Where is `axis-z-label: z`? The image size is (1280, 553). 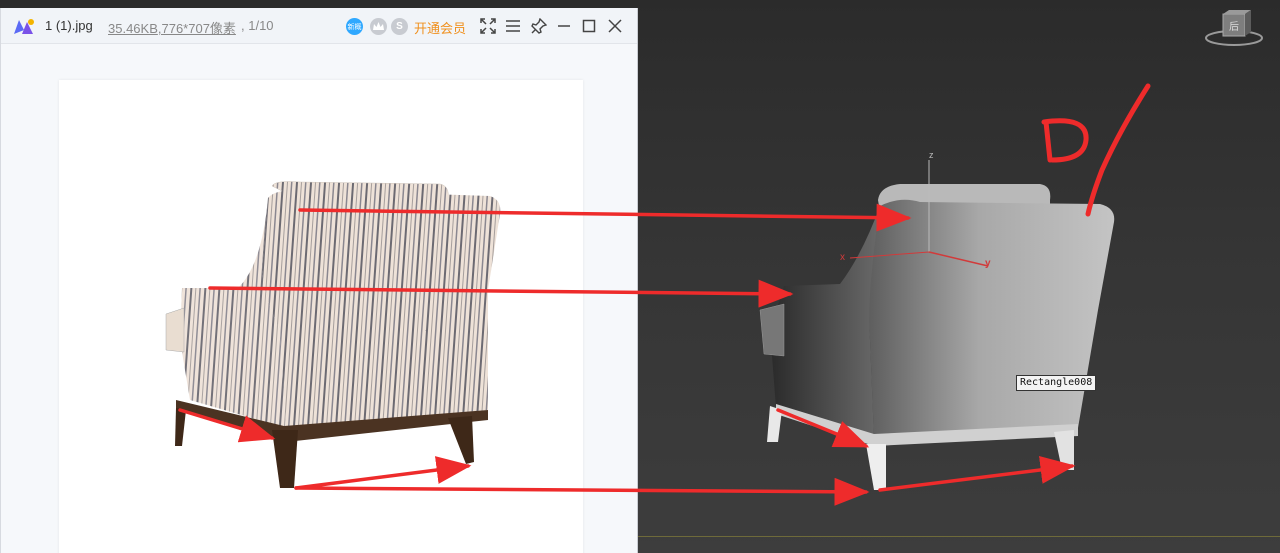
axis-z-label: z is located at coordinates (931, 155).